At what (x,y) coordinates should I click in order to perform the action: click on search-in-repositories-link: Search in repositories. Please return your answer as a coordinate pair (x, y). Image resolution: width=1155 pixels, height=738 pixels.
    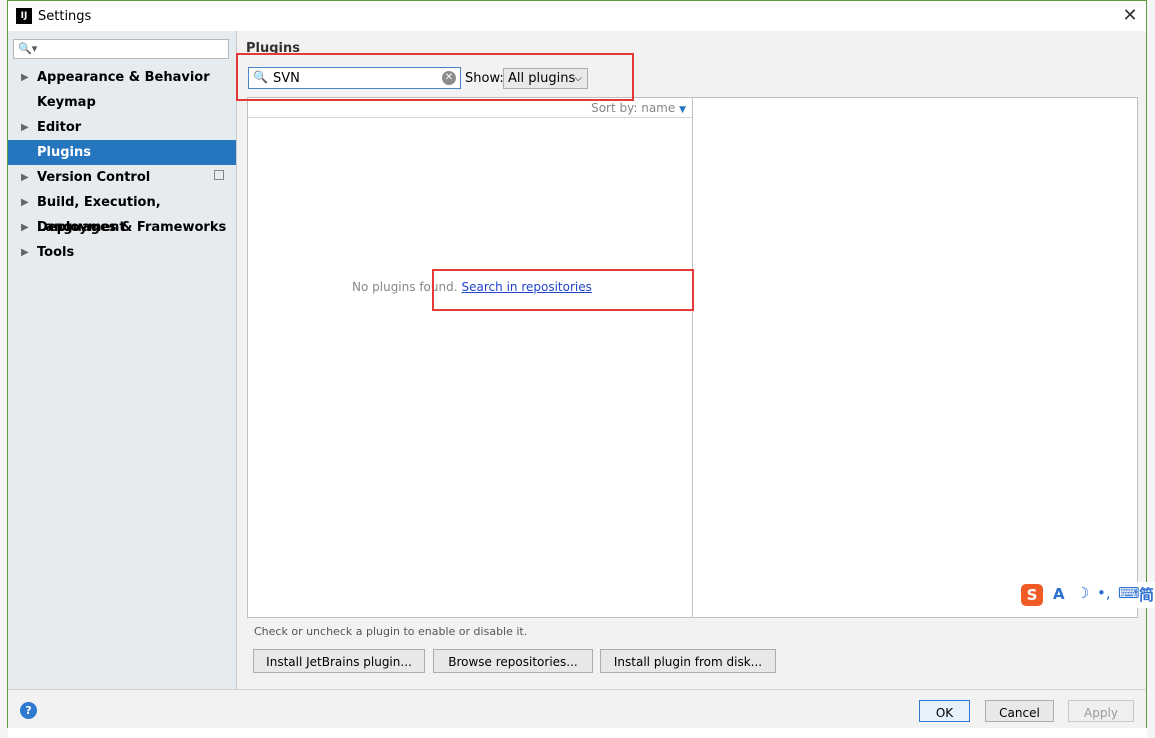
    Looking at the image, I should click on (527, 287).